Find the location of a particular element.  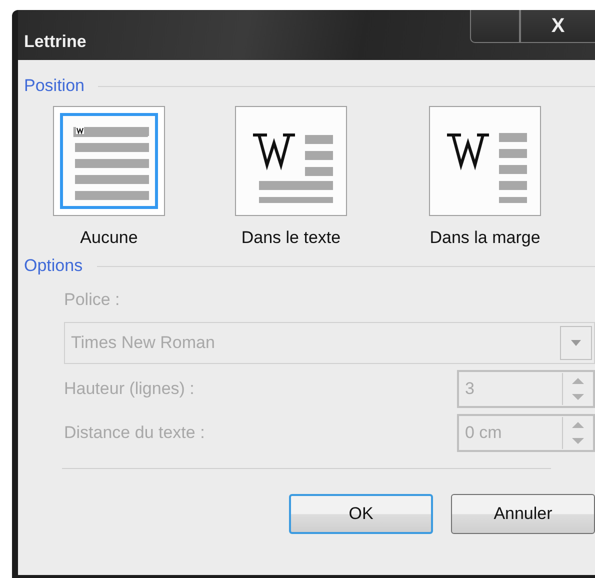

close-button: X is located at coordinates (557, 26).